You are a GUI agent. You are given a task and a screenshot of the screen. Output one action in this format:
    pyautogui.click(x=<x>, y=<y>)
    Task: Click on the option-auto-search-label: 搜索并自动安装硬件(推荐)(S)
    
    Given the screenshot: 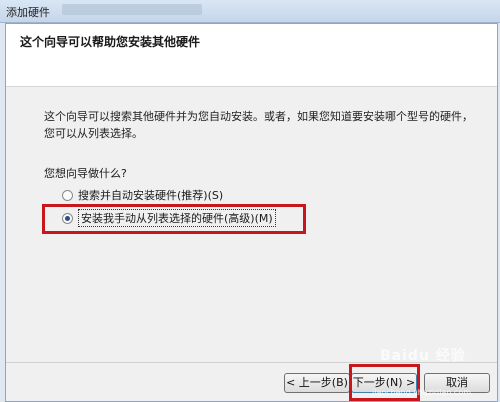 What is the action you would take?
    pyautogui.click(x=151, y=195)
    